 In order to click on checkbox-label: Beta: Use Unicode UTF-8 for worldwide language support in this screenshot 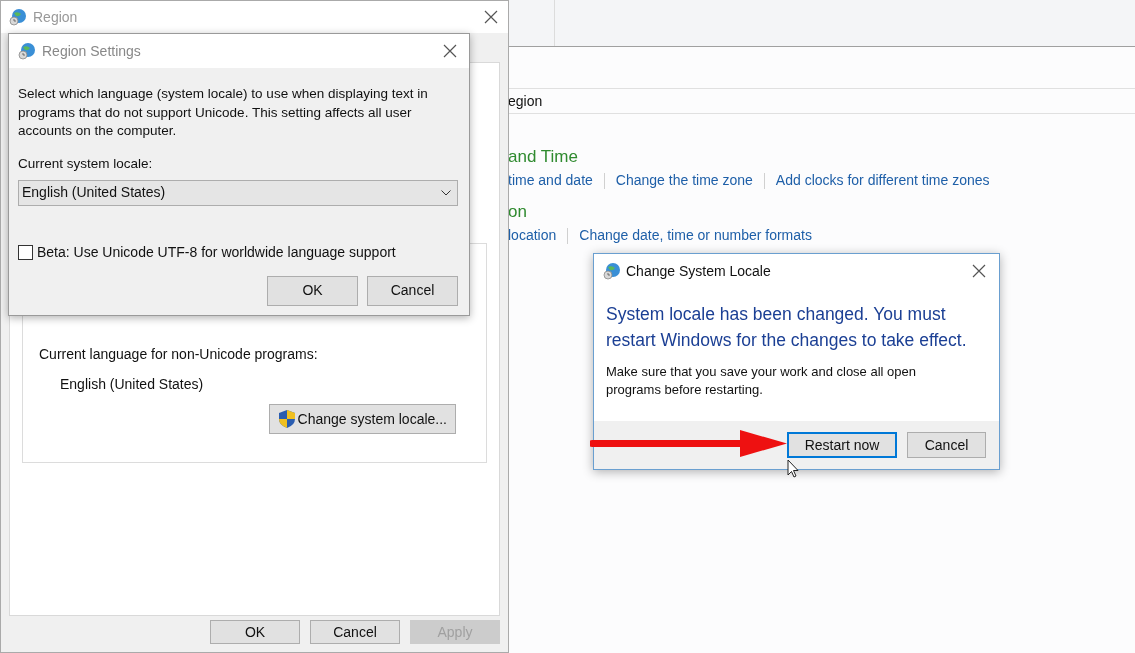, I will do `click(216, 252)`.